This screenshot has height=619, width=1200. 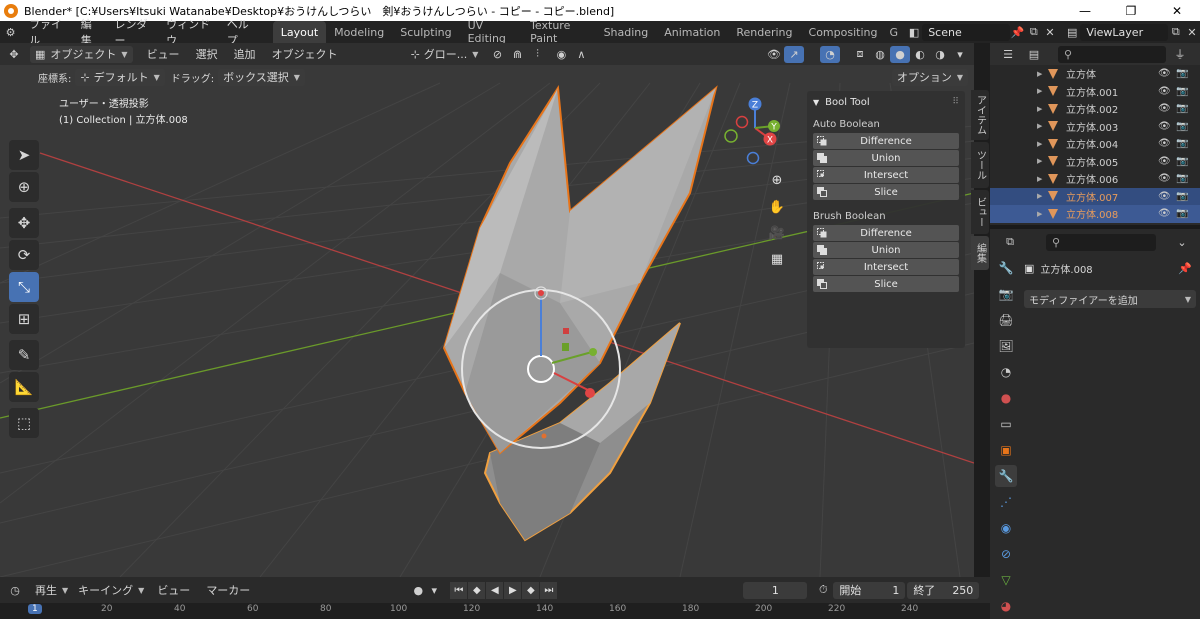 I want to click on tab-animation: Animation, so click(x=692, y=32).